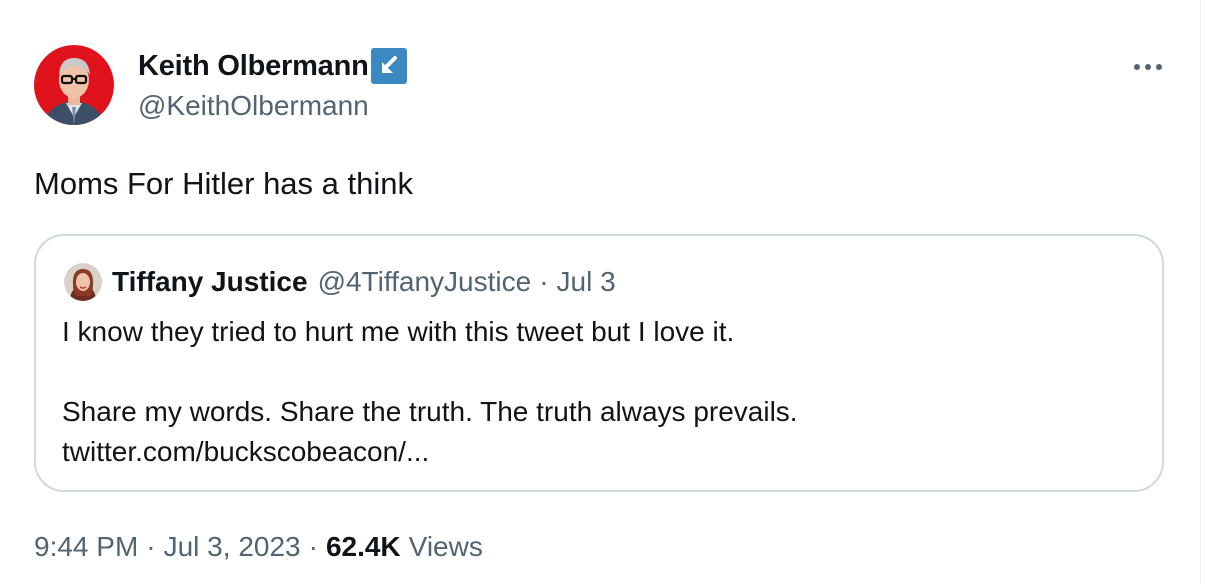 This screenshot has height=584, width=1206. Describe the element at coordinates (232, 547) in the screenshot. I see `tweet-date: Jul 3, 2023` at that location.